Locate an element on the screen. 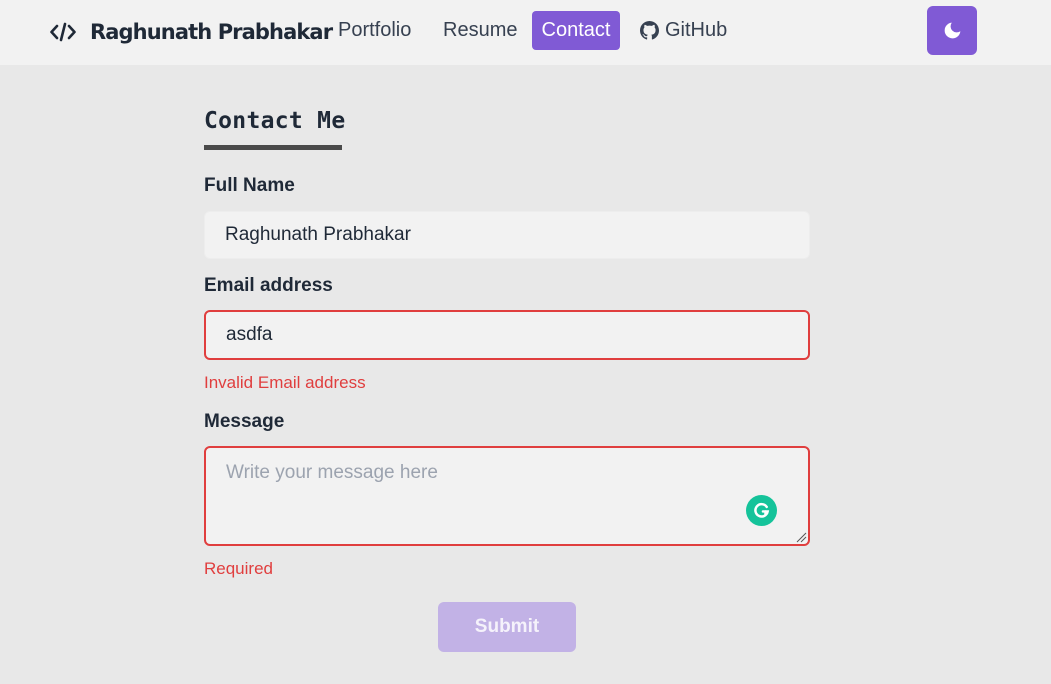 This screenshot has width=1051, height=684. nav-portfolio: Portfolio is located at coordinates (374, 30).